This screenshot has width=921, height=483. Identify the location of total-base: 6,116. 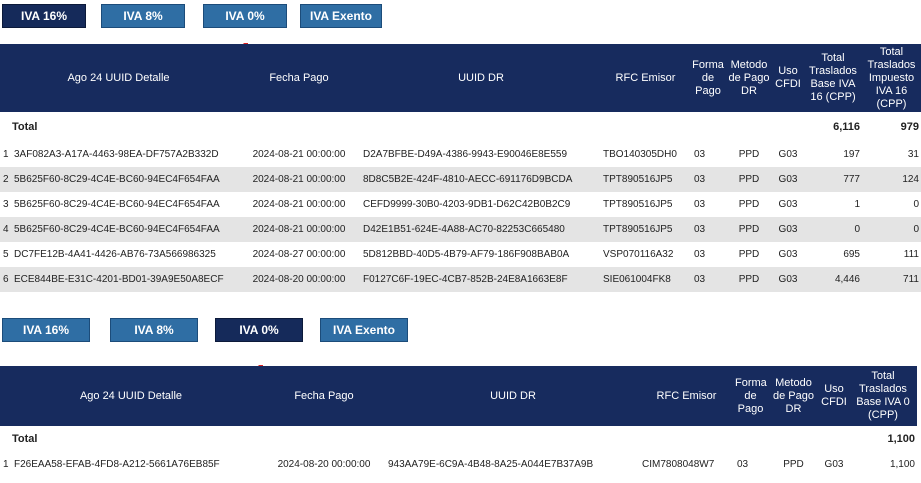
(833, 127).